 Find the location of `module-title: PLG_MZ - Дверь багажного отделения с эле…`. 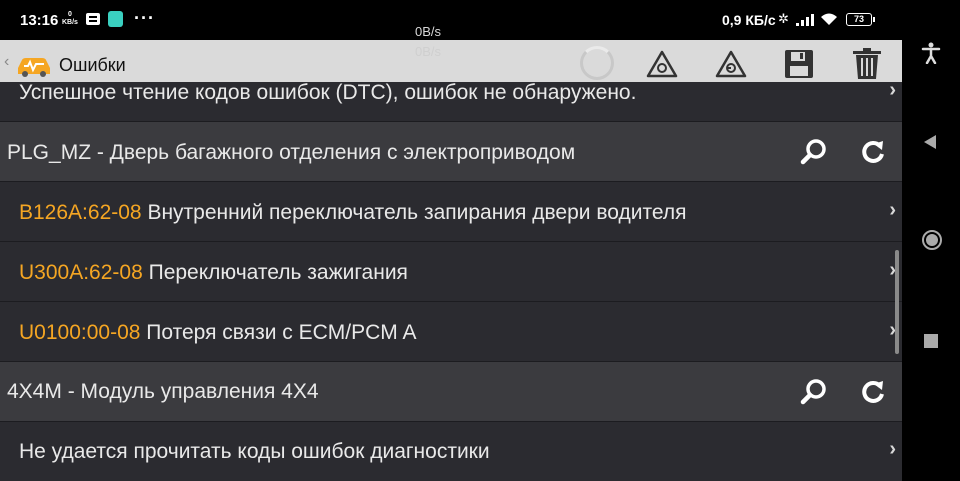

module-title: PLG_MZ - Дверь багажного отделения с эле… is located at coordinates (291, 152).